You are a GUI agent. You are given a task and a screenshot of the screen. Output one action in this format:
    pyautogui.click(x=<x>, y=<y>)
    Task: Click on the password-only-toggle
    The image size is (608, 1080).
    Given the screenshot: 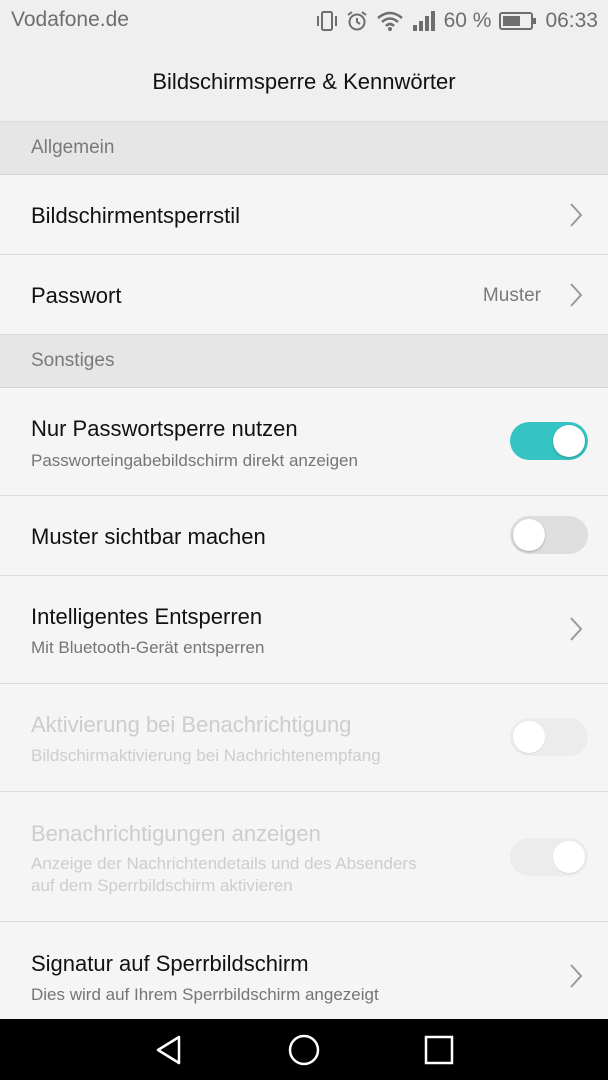 What is the action you would take?
    pyautogui.click(x=549, y=441)
    